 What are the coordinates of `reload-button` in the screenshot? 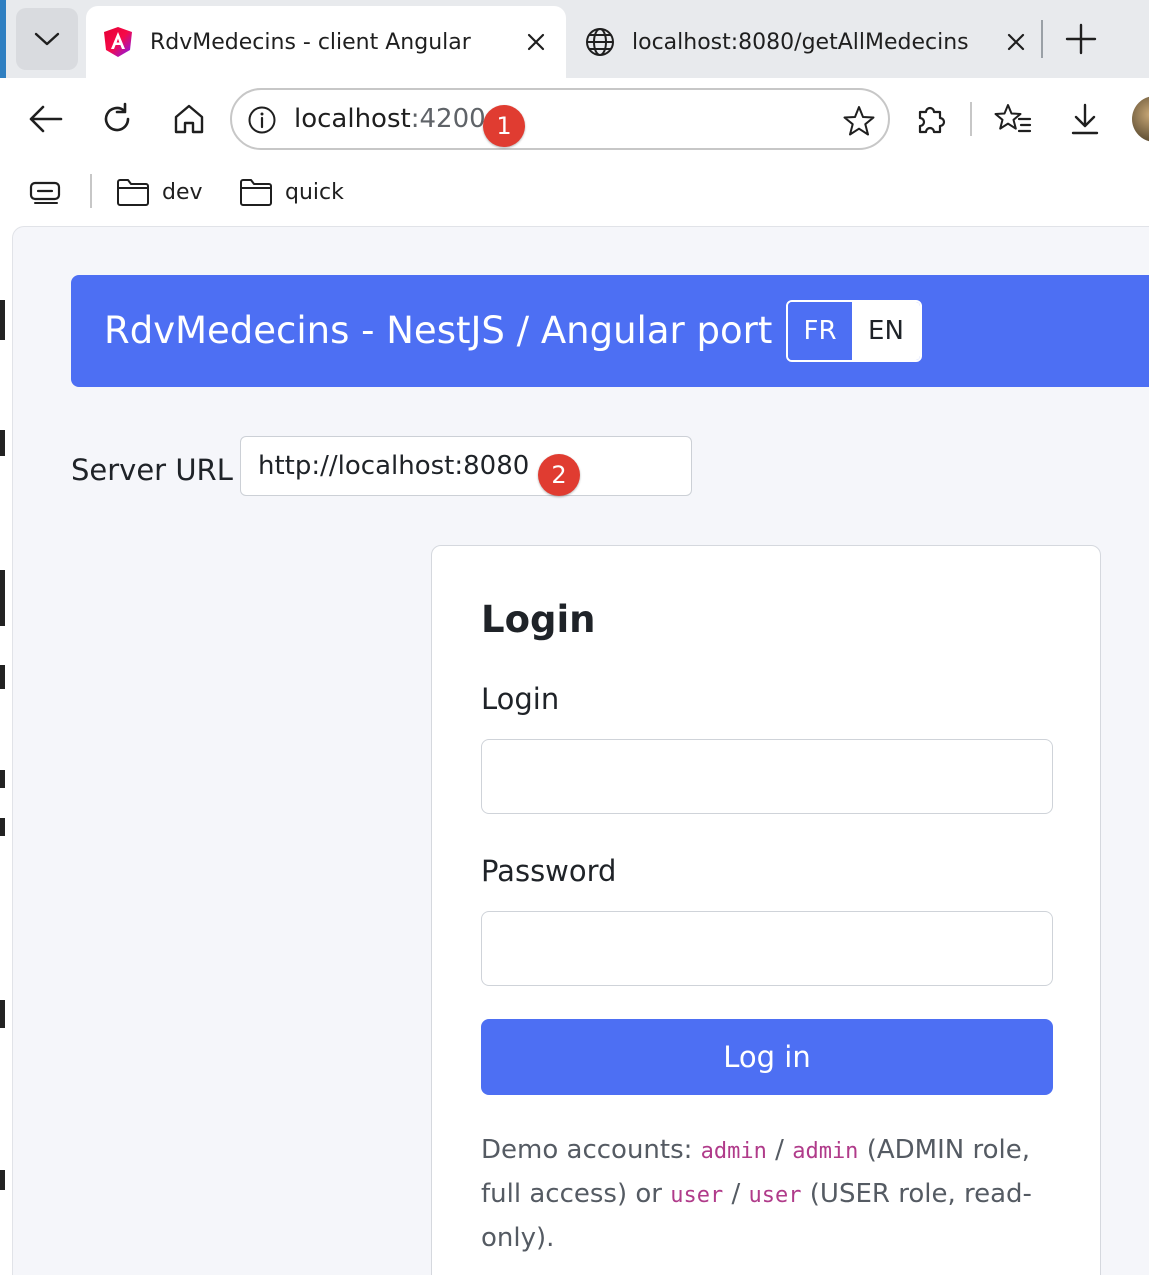 It's located at (117, 119).